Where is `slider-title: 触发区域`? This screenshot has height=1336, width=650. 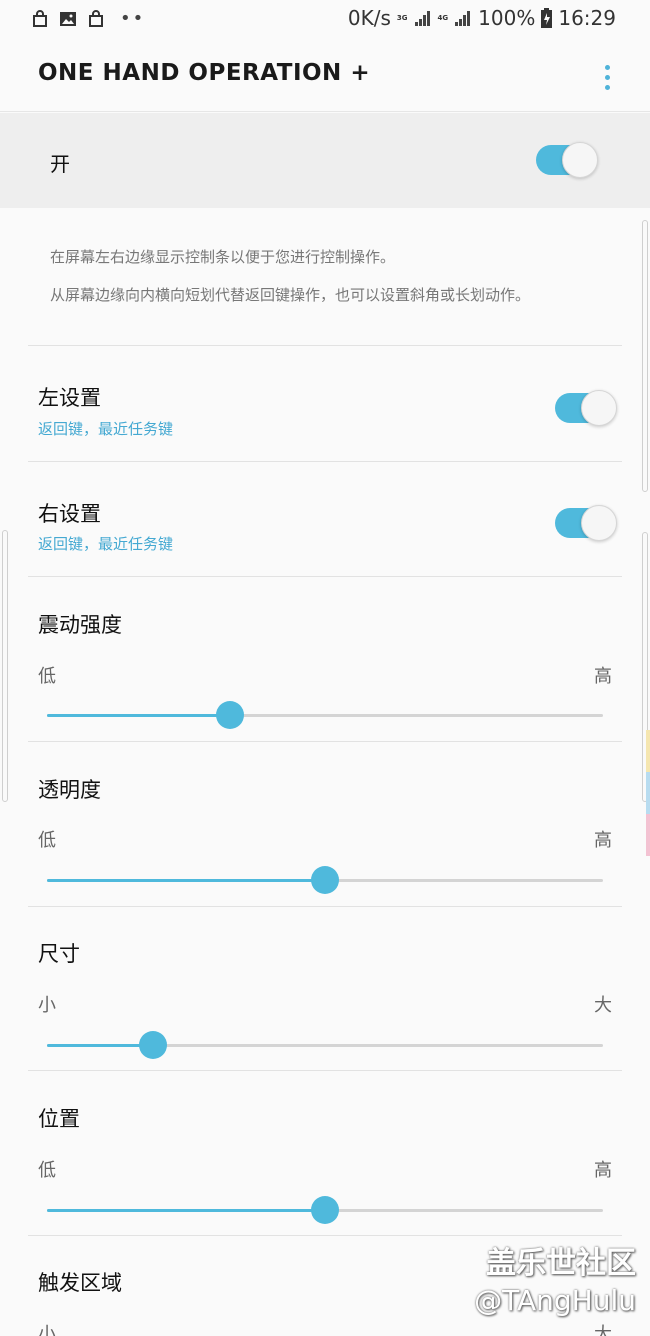
slider-title: 触发区域 is located at coordinates (80, 1283).